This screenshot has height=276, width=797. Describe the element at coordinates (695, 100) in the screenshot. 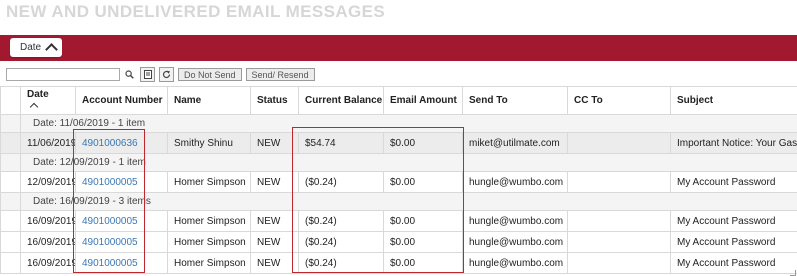

I see `column-header-label: Subject` at that location.